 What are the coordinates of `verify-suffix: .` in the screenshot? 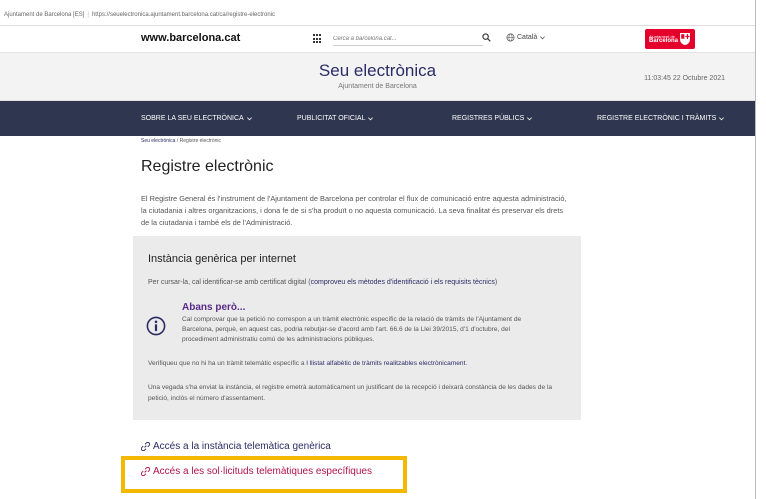 It's located at (466, 363).